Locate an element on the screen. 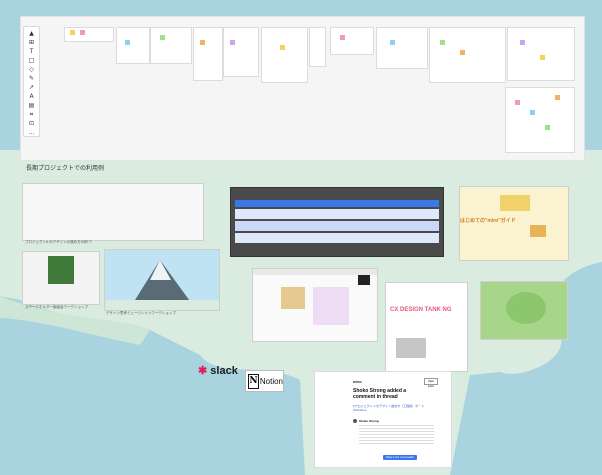 Image resolution: width=602 pixels, height=475 pixels. guide-title: はじめての"miro"ガイド is located at coordinates (488, 221).